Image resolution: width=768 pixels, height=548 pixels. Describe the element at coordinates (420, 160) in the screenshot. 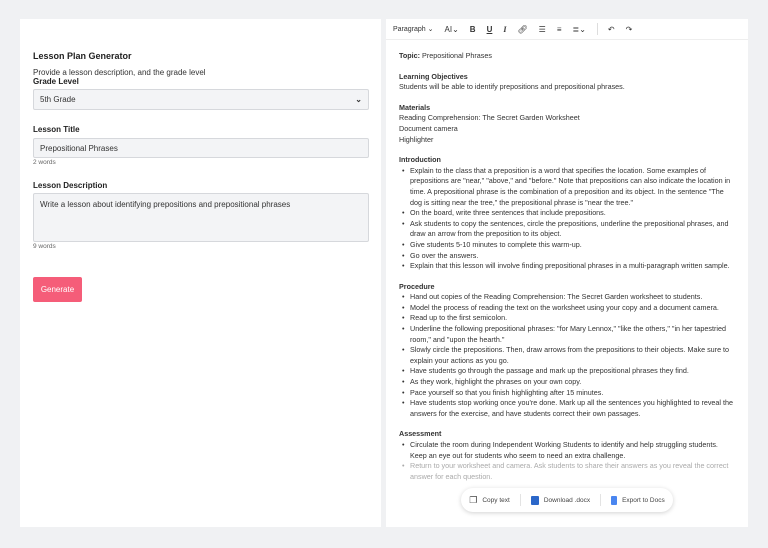

I see `introduction-heading: Introduction` at that location.